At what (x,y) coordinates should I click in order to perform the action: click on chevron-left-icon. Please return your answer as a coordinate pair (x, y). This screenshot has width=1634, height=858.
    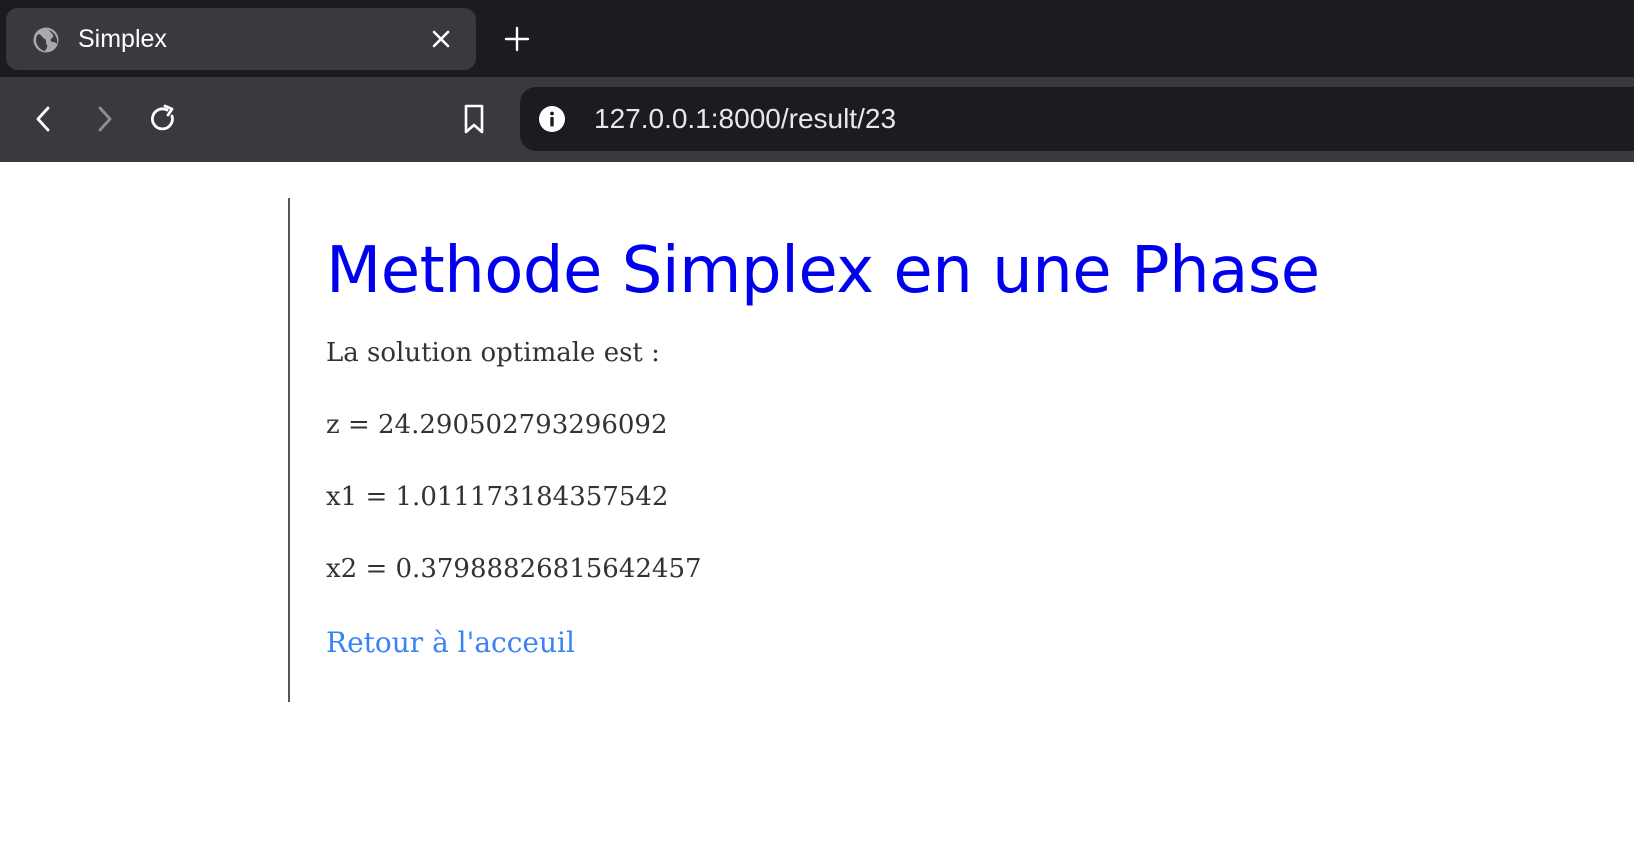
    Looking at the image, I should click on (44, 119).